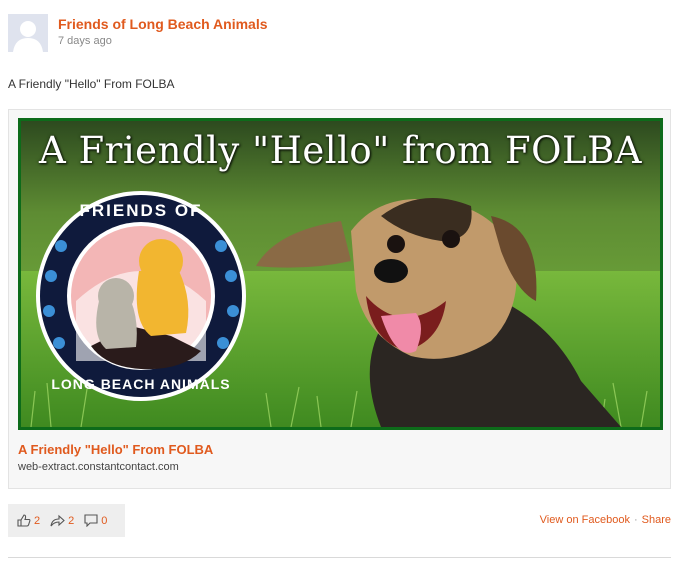 The height and width of the screenshot is (570, 686). Describe the element at coordinates (71, 520) in the screenshot. I see `share-count: 2` at that location.